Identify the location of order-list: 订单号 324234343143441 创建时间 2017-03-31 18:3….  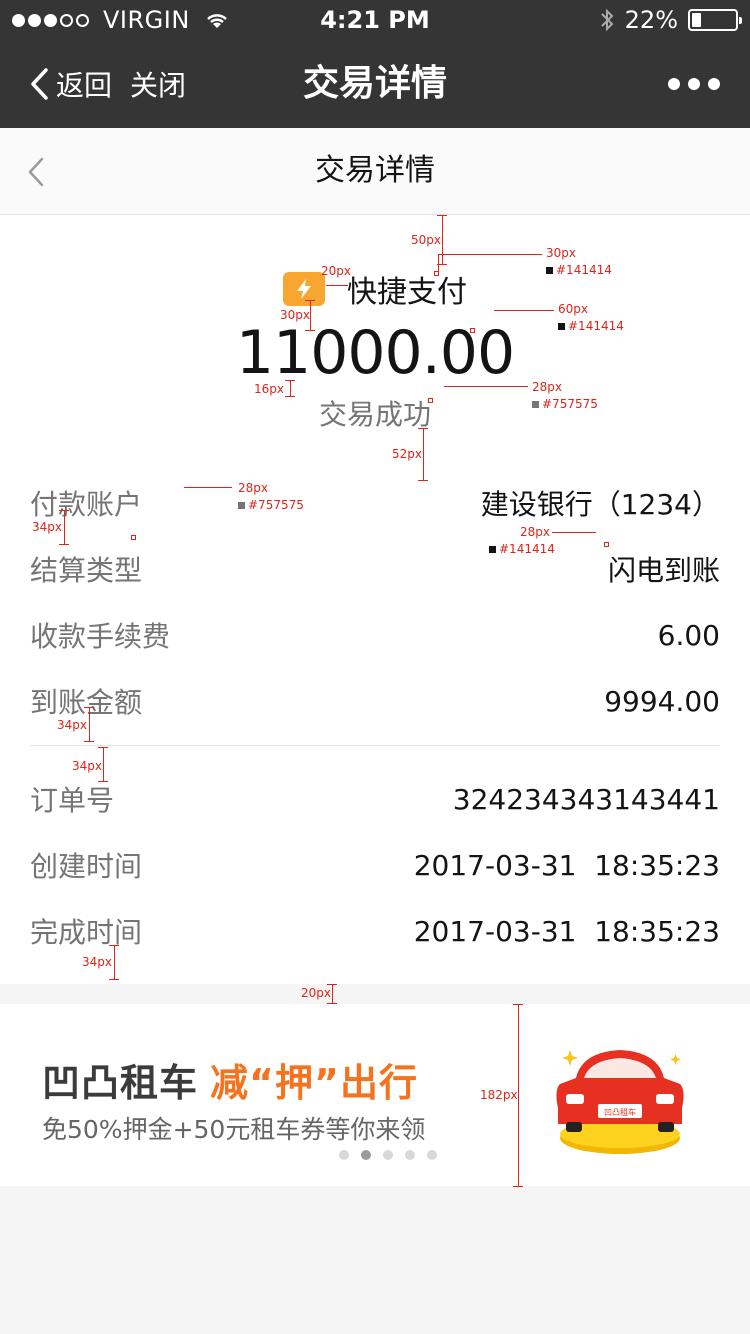
(375, 865).